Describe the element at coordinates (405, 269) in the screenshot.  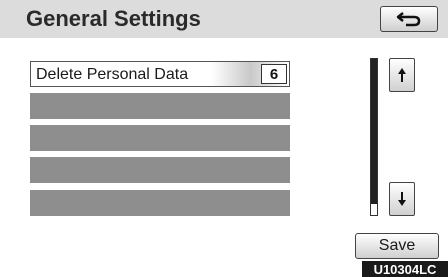
I see `figure-code-label: U10304LC` at that location.